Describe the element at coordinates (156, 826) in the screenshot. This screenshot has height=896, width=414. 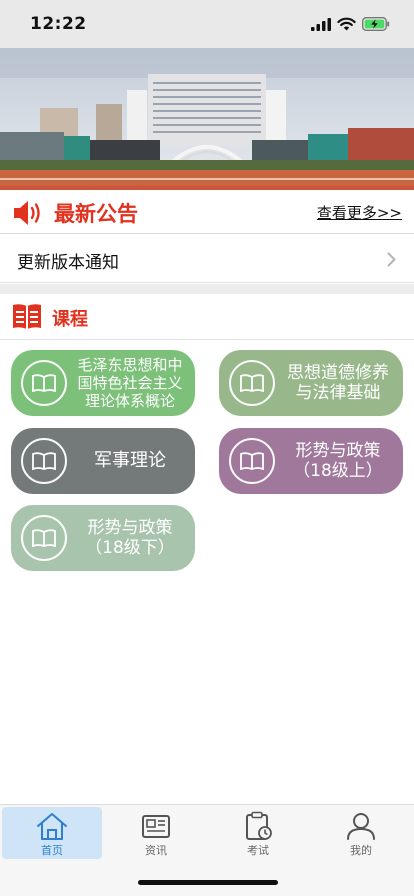
I see `newspaper-icon` at that location.